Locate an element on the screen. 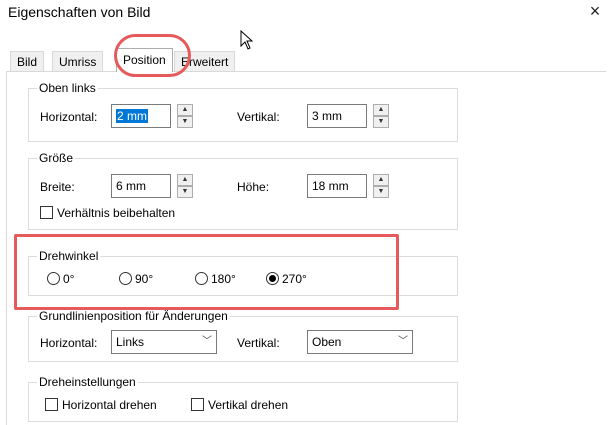 This screenshot has height=425, width=611. hoehe-label: Höhe: is located at coordinates (253, 187).